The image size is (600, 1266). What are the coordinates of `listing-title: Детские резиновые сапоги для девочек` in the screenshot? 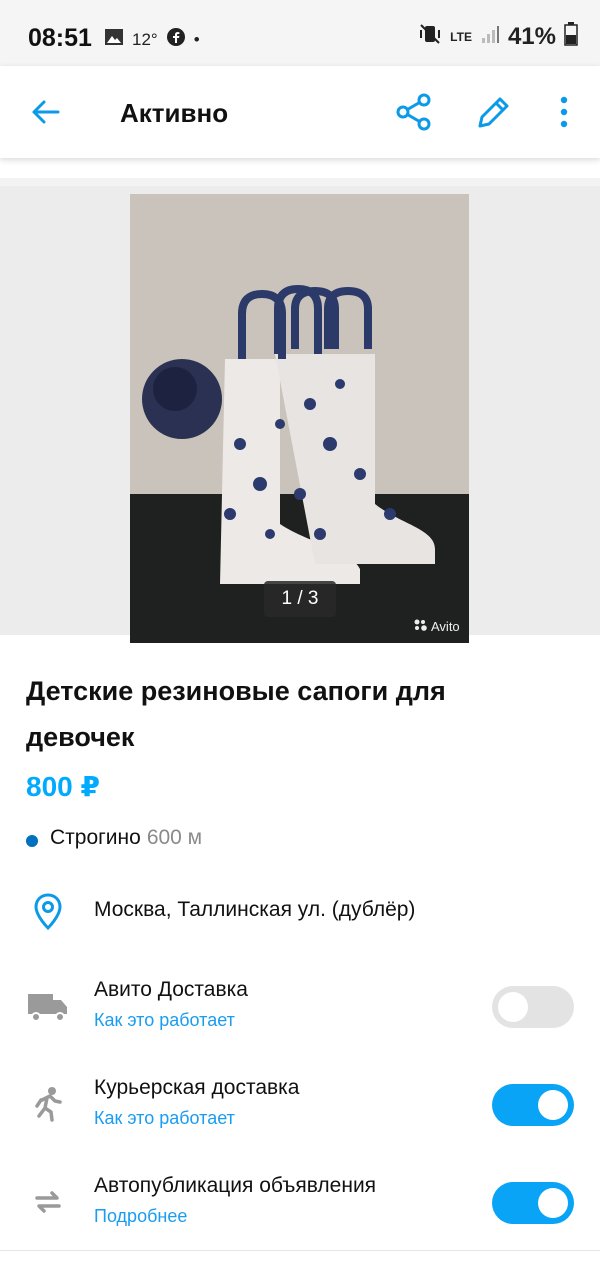 It's located at (236, 714).